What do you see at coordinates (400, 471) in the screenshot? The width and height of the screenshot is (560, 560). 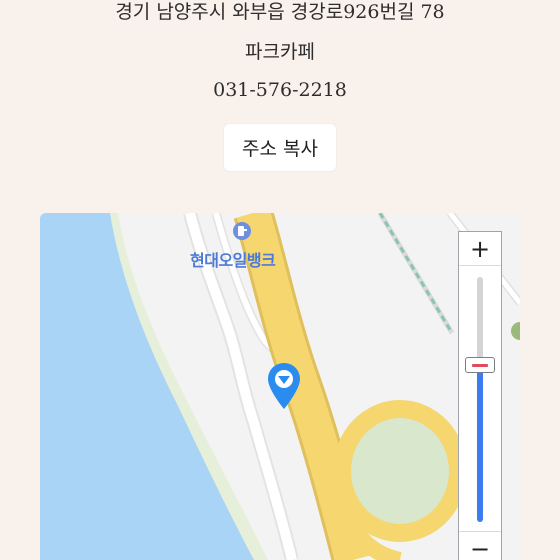 I see `interchange-loop` at bounding box center [400, 471].